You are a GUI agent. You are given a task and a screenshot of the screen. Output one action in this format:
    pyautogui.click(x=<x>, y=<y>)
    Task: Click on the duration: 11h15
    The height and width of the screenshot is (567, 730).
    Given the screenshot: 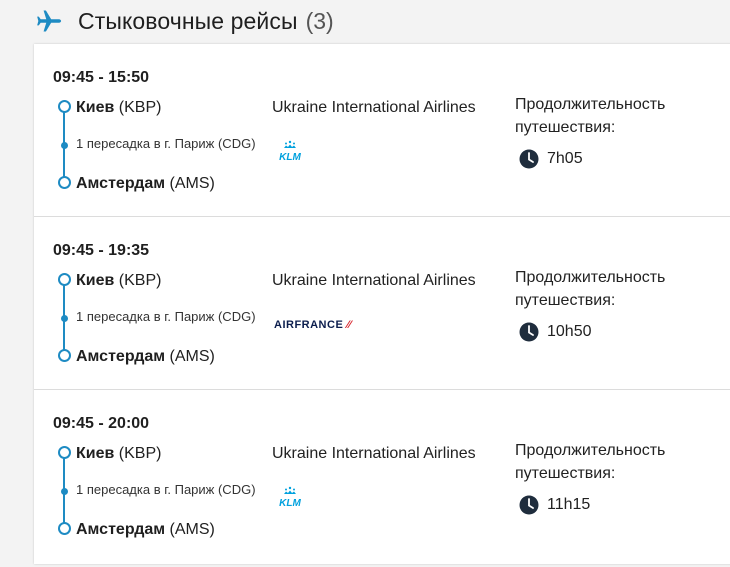 What is the action you would take?
    pyautogui.click(x=554, y=505)
    